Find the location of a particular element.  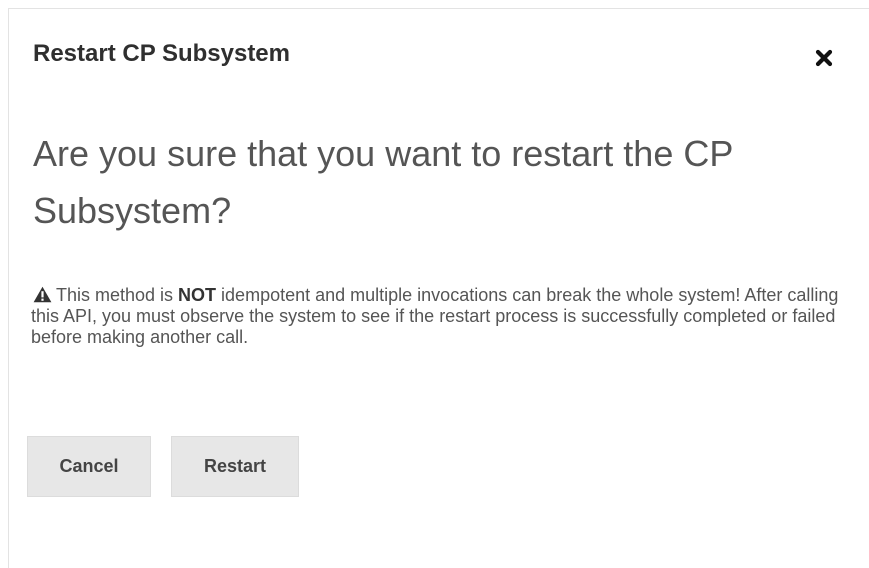

warning-emphasis: NOT is located at coordinates (197, 295).